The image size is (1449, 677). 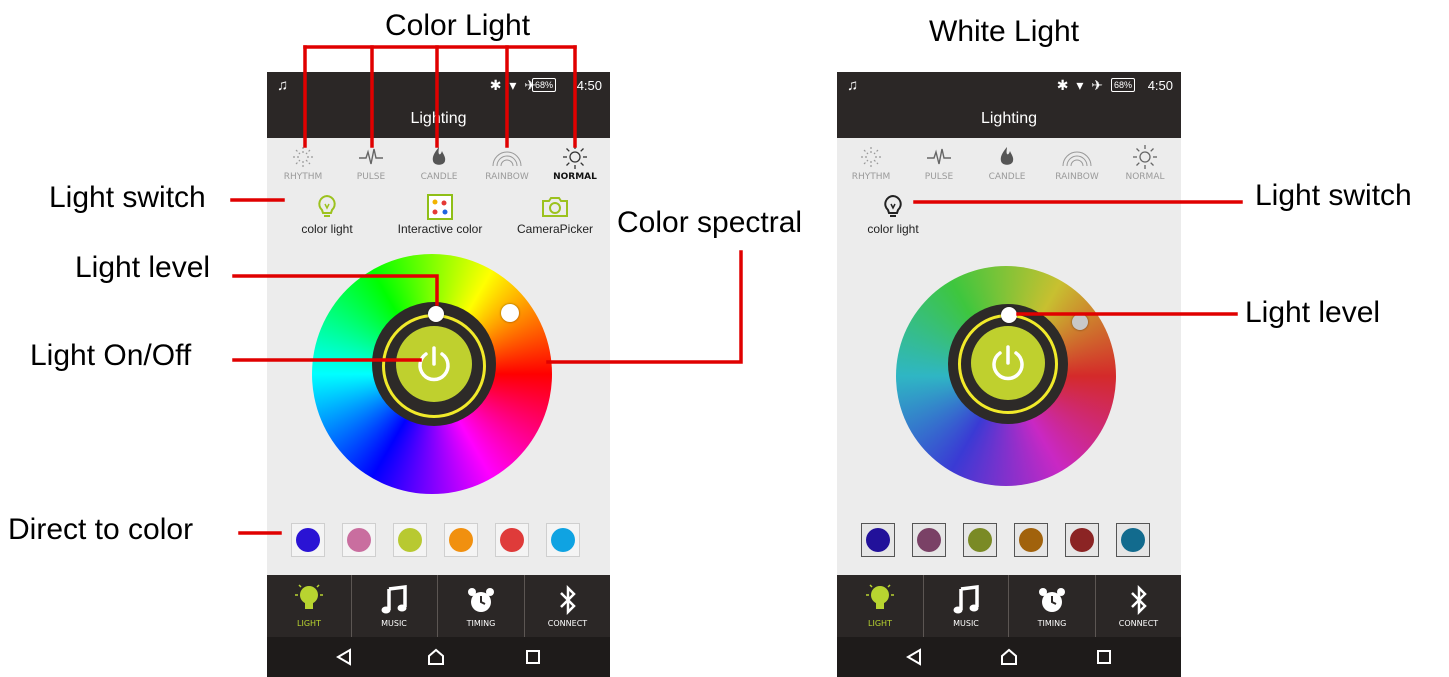 I want to click on sun-icon, so click(x=1145, y=157).